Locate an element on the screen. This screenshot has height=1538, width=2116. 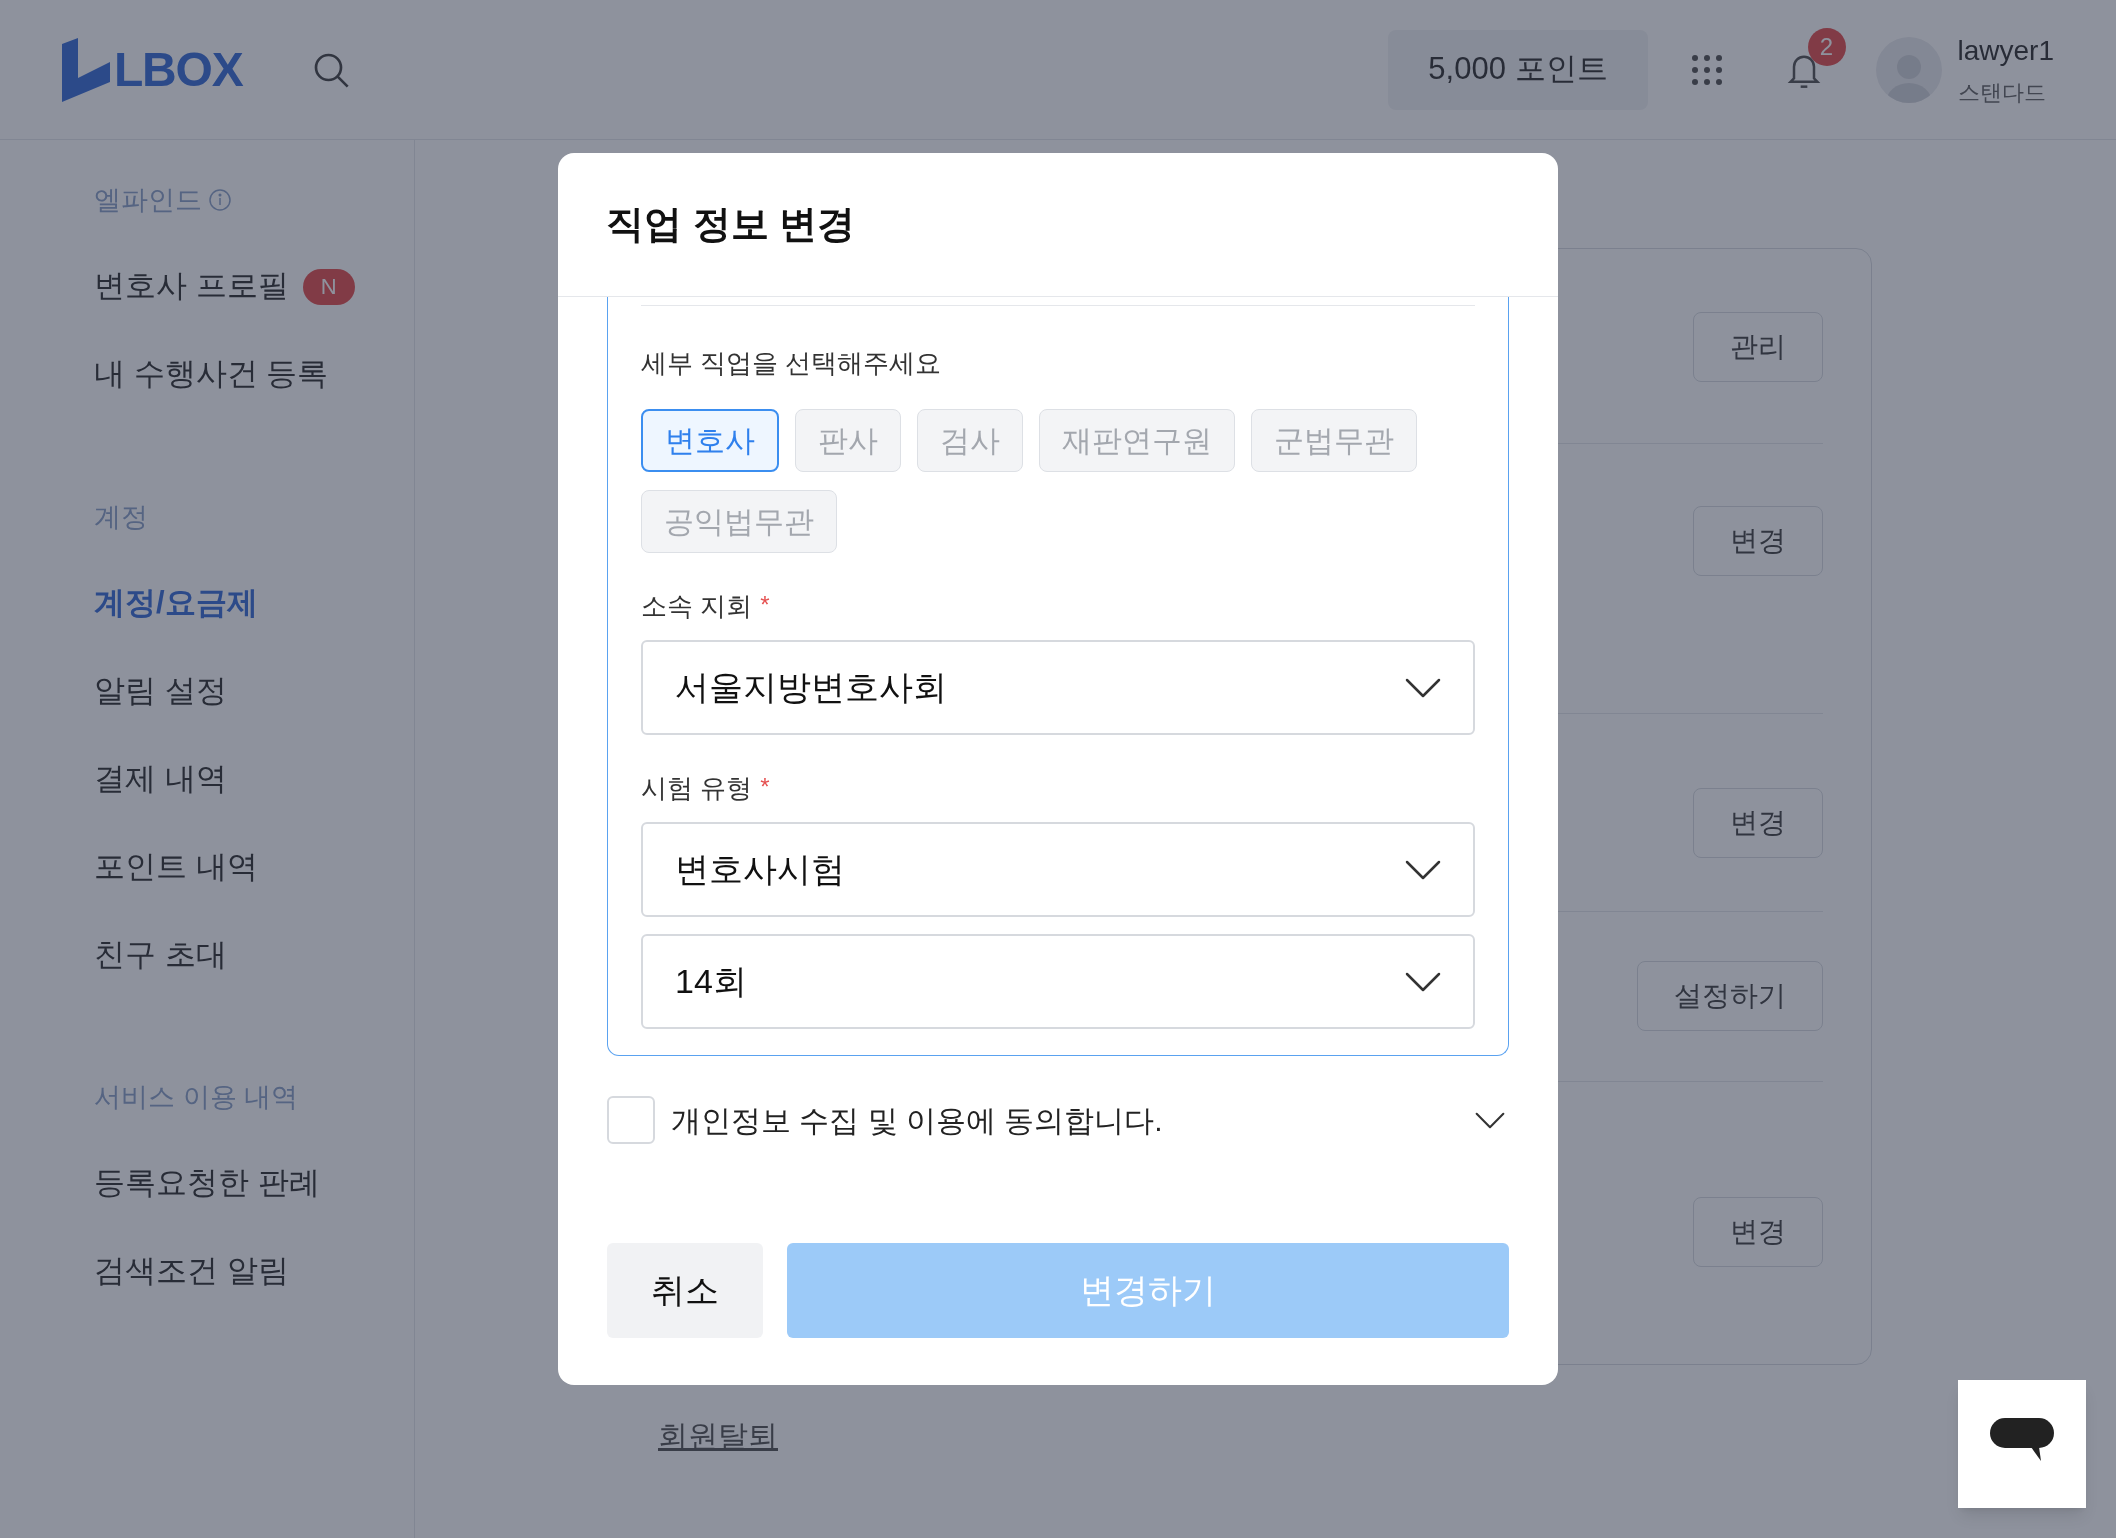
consent-checkbox is located at coordinates (631, 1120).